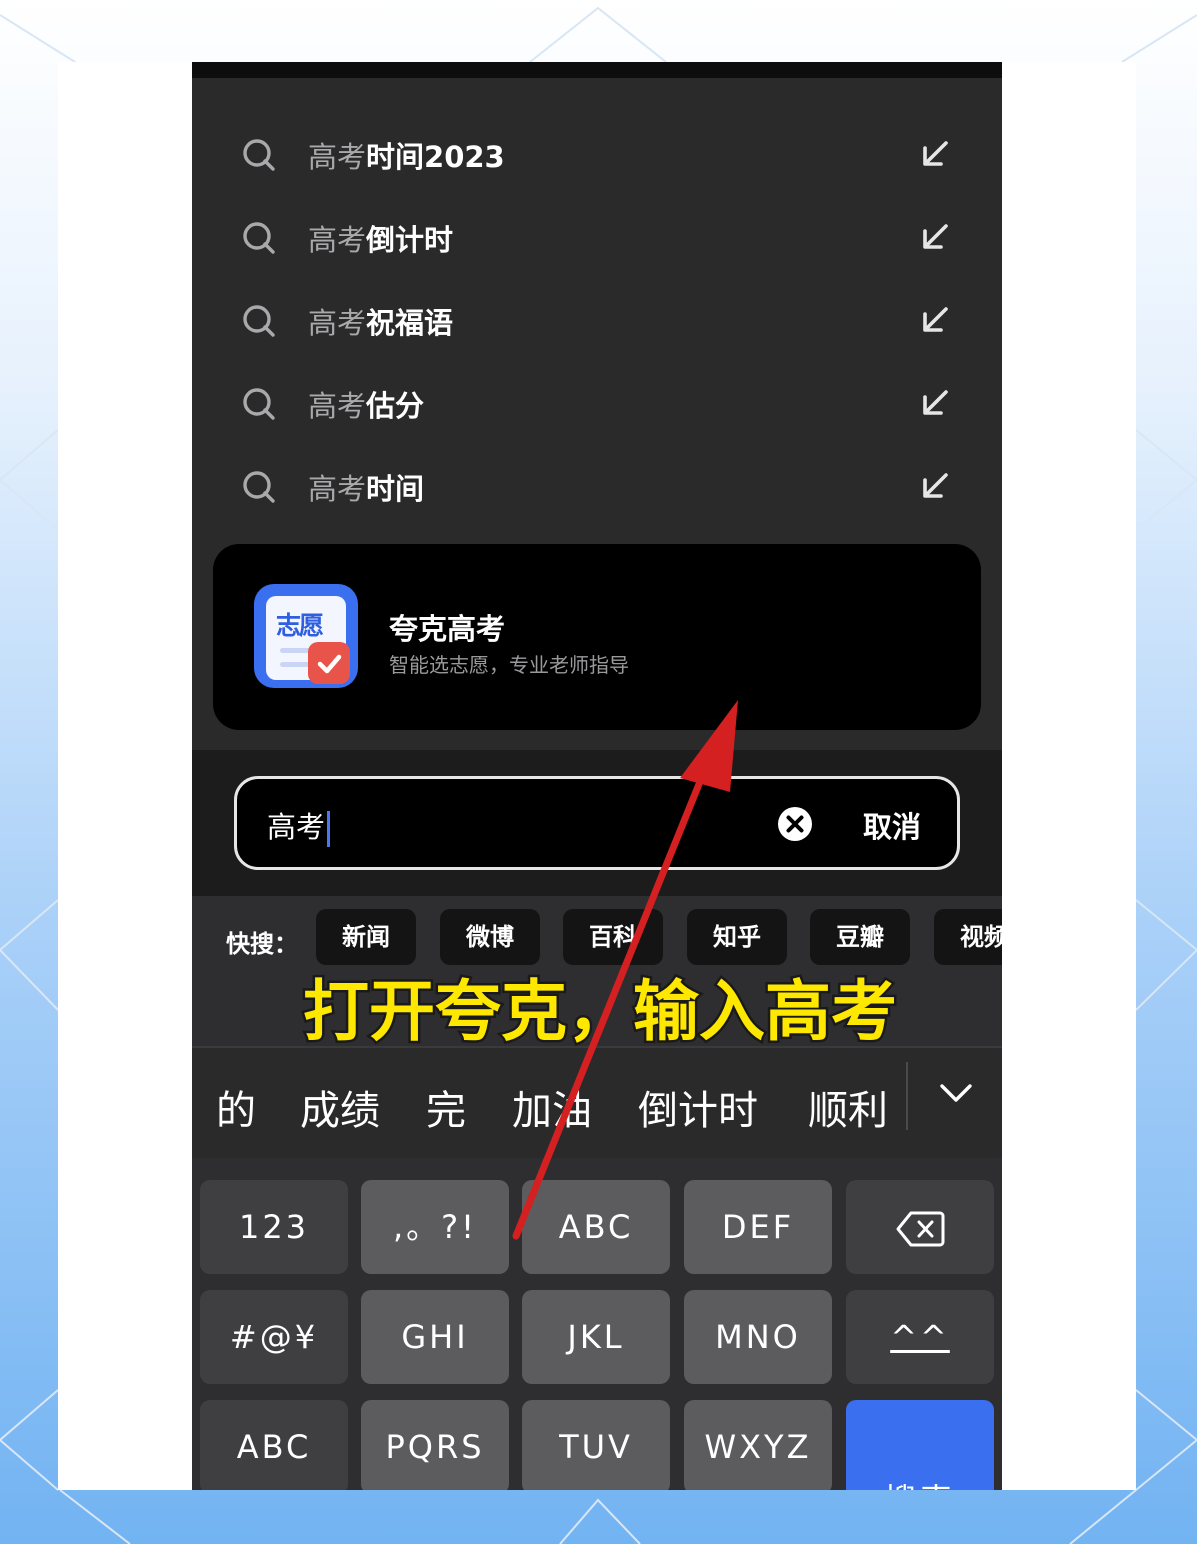 The image size is (1197, 1544). I want to click on backspace-icon, so click(920, 1229).